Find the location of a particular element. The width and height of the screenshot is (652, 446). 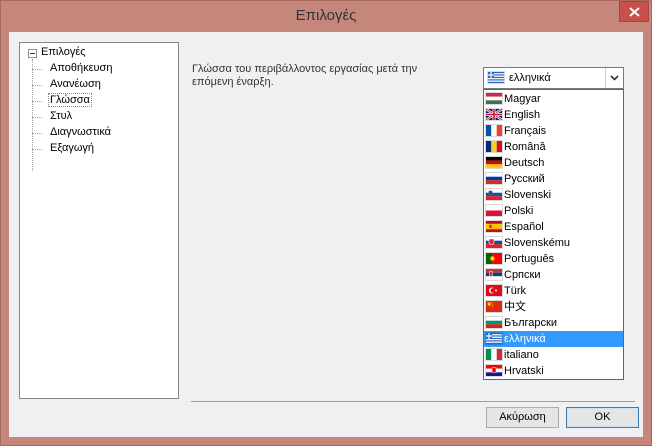

language-option-label: Español is located at coordinates (524, 227).